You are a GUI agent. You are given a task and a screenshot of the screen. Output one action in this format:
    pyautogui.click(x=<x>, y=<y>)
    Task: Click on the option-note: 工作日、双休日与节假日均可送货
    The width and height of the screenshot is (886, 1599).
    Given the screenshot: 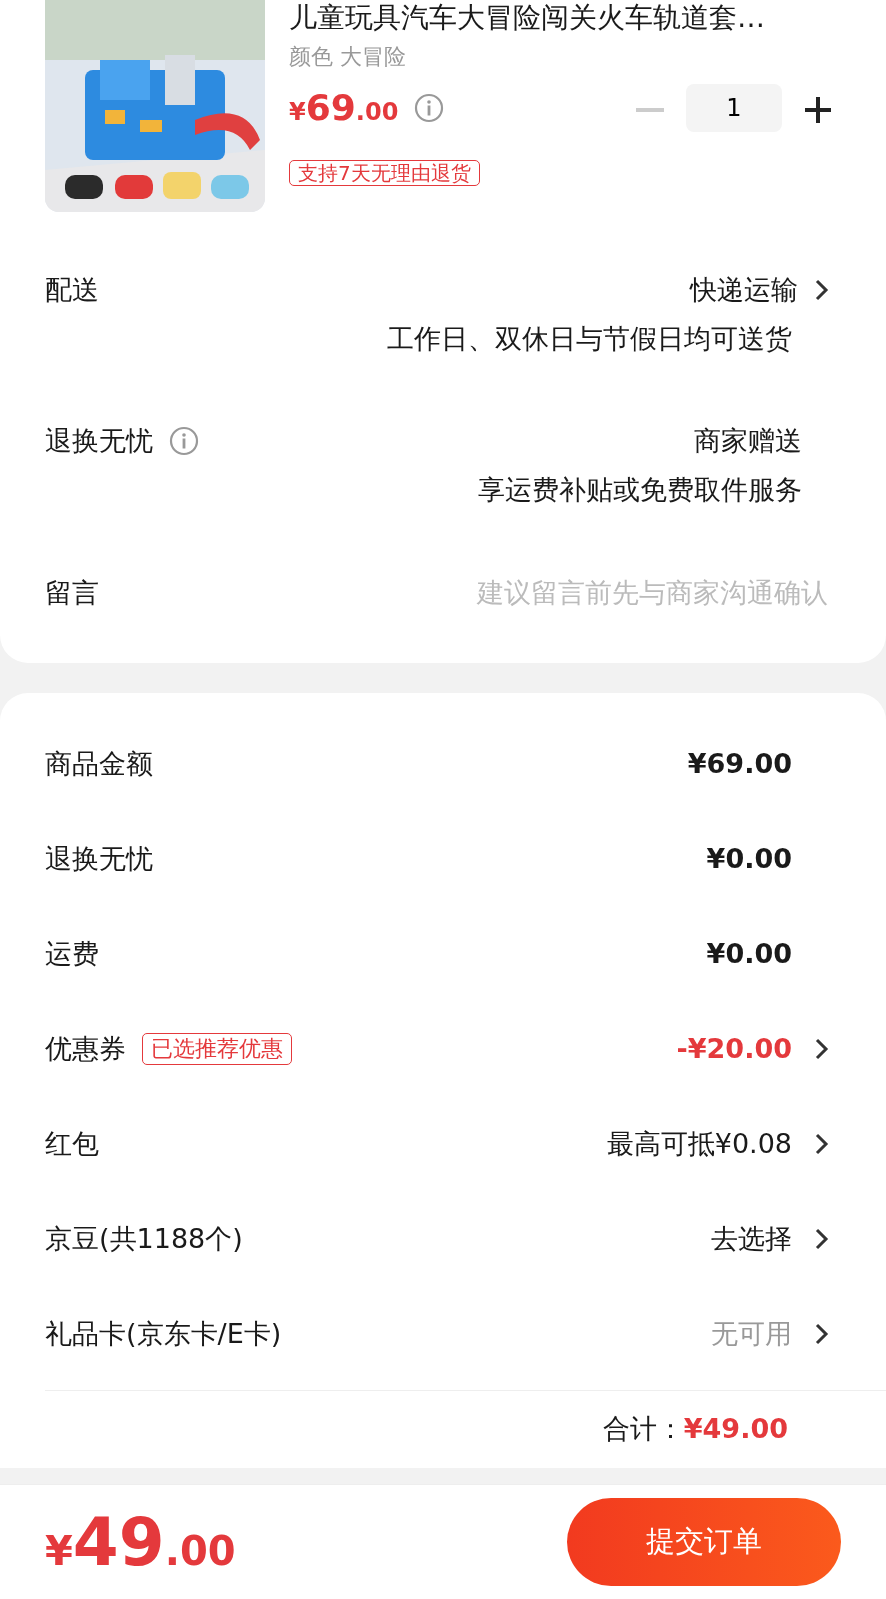 What is the action you would take?
    pyautogui.click(x=589, y=338)
    